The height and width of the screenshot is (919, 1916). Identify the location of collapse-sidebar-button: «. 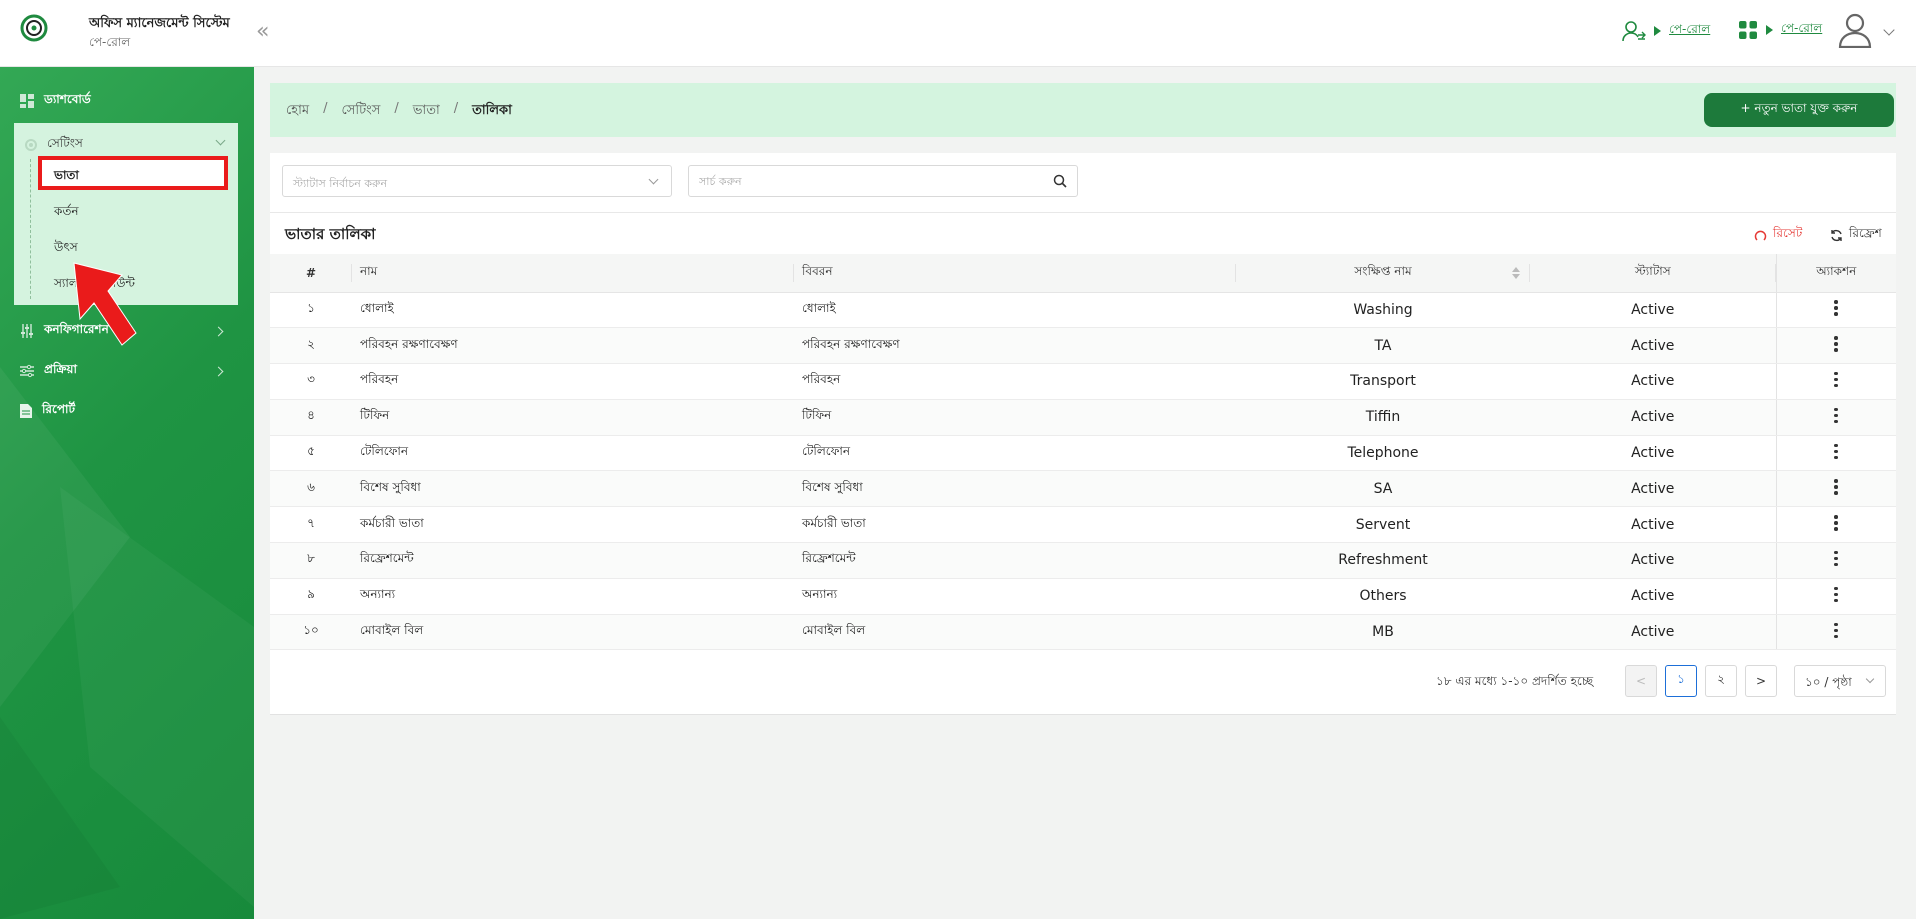
(262, 31).